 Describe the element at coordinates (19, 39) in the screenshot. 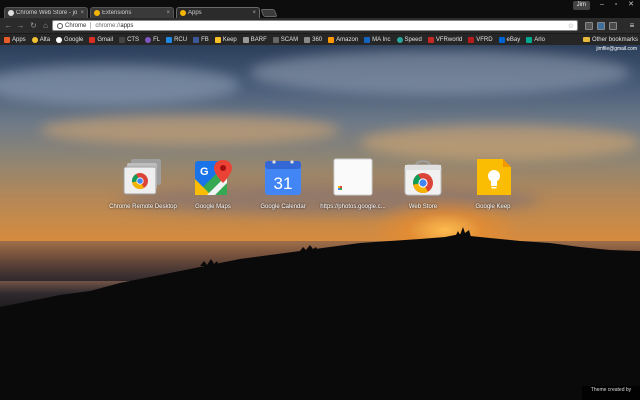

I see `bookmark-label: Apps` at that location.